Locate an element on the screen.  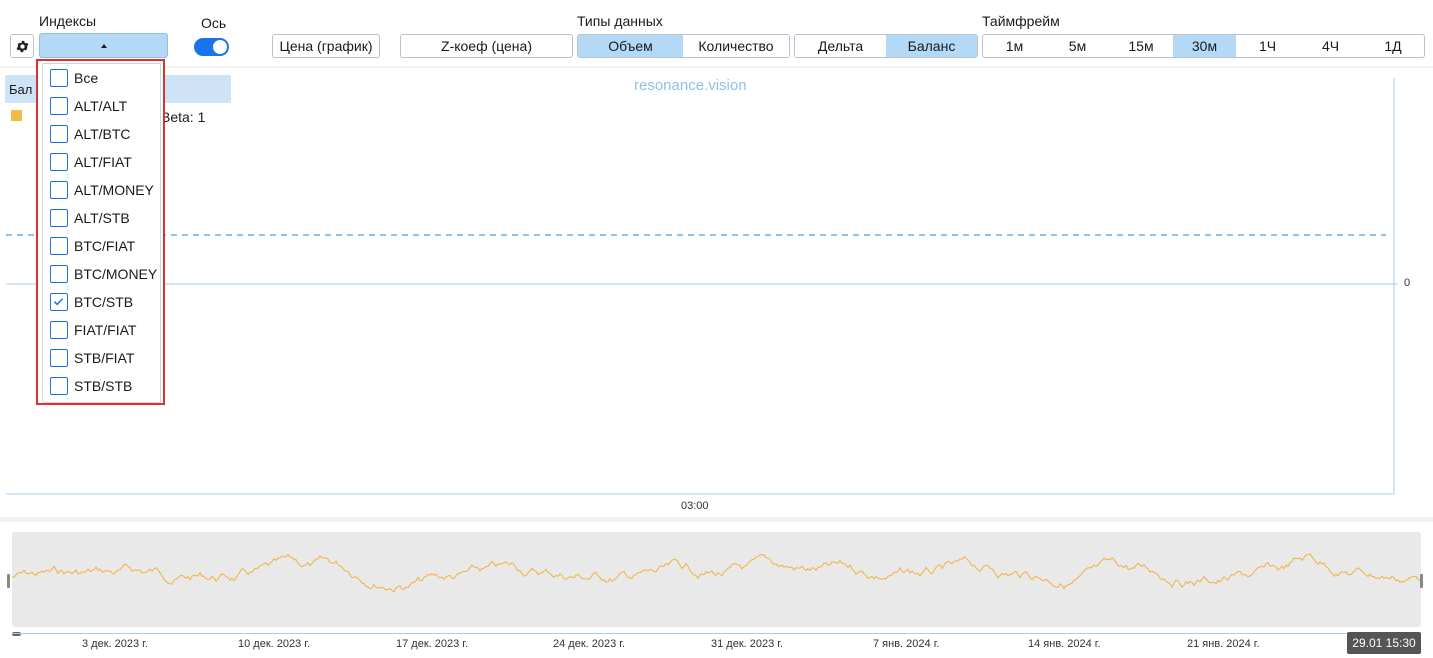
nav-date-label: 3 дек. 2023 г. is located at coordinates (115, 644).